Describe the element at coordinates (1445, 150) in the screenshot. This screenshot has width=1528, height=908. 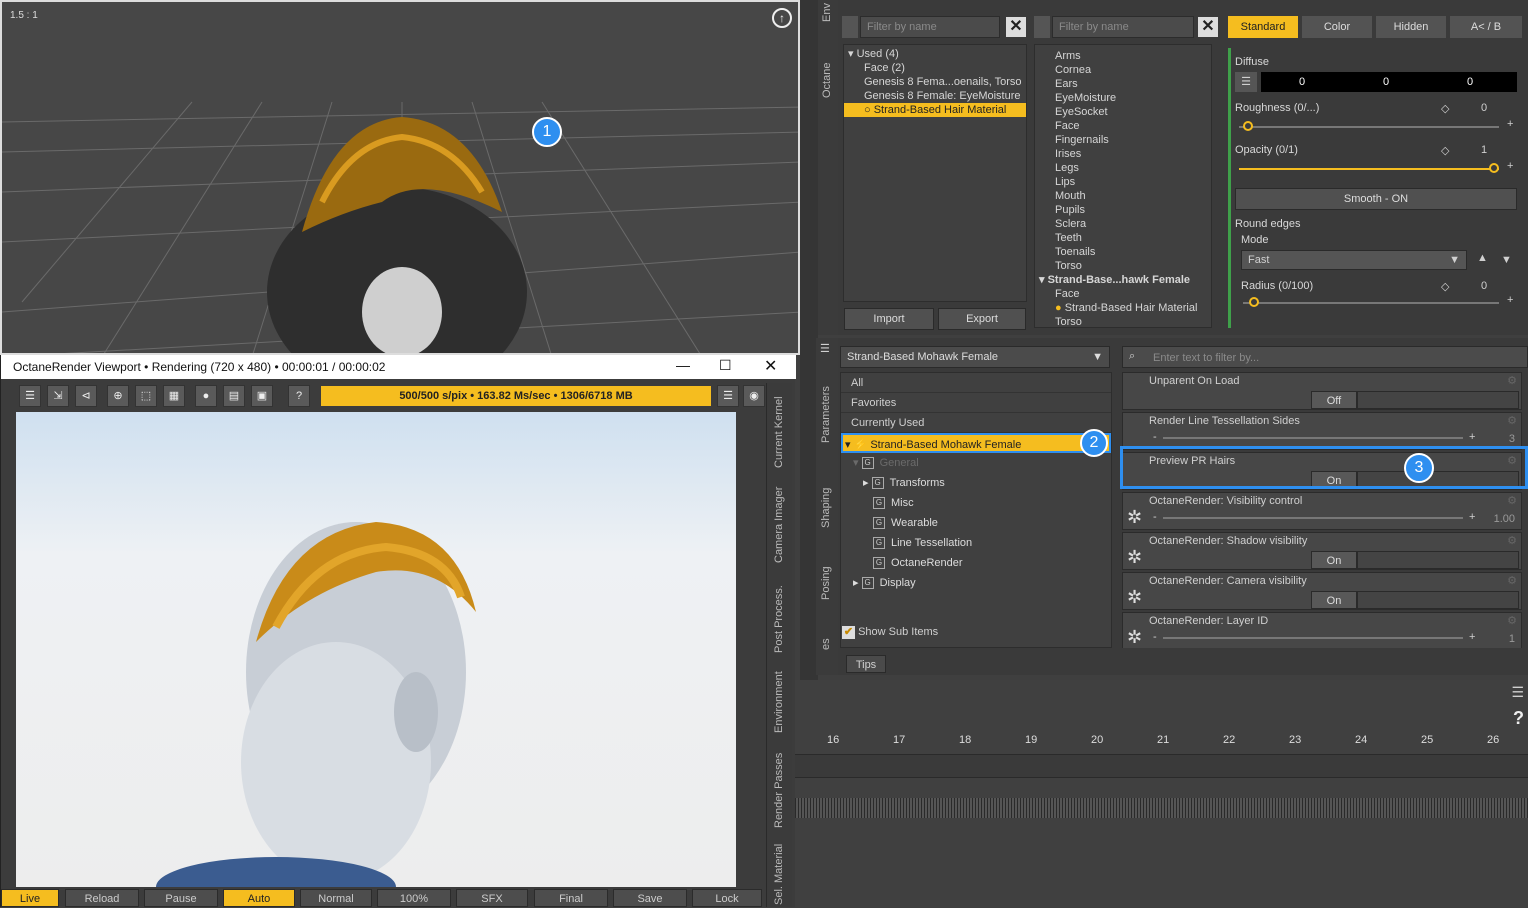
I see `diamond-icon-2: ◇` at that location.